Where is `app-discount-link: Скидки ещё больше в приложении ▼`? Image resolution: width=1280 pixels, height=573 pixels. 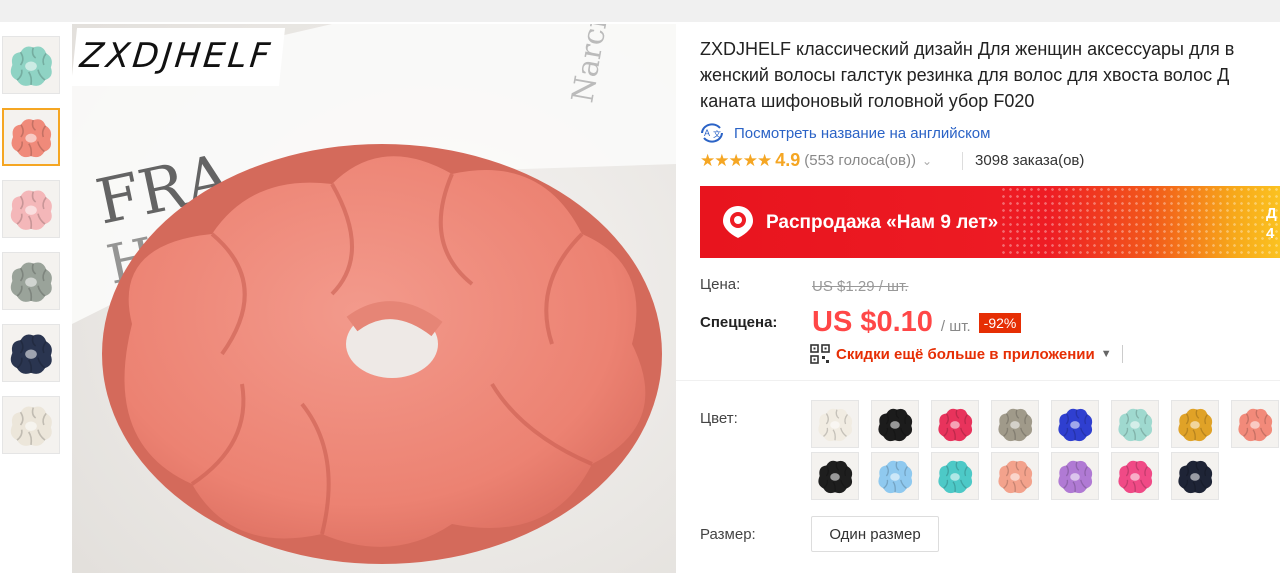
app-discount-link: Скидки ещё больше в приложении ▼ is located at coordinates (966, 354).